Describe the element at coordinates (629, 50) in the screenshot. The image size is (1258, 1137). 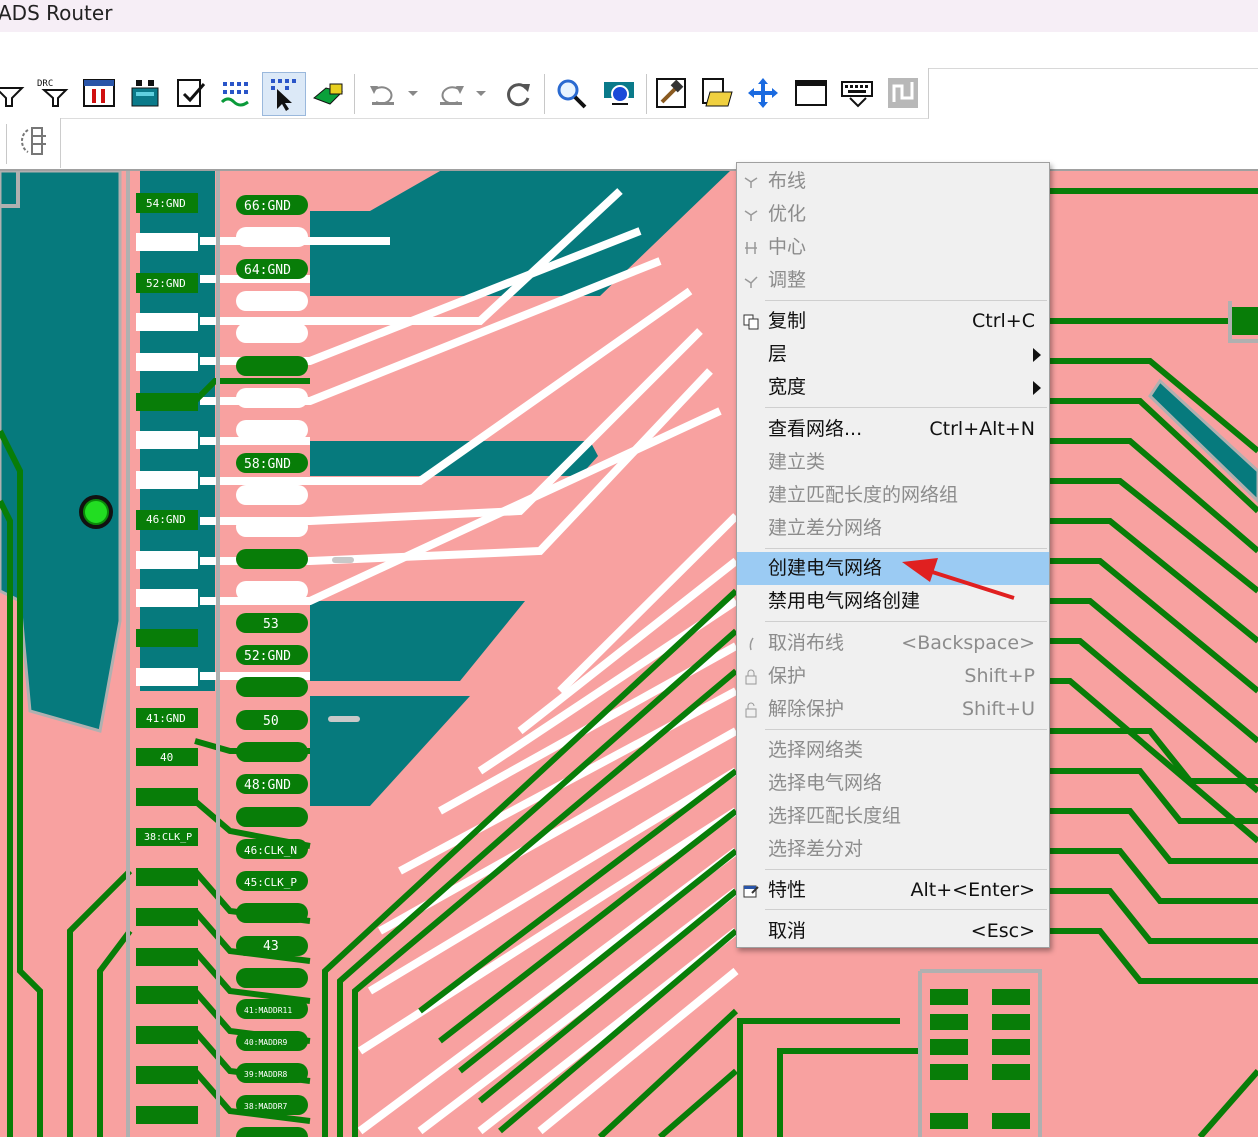
I see `menu-bar` at that location.